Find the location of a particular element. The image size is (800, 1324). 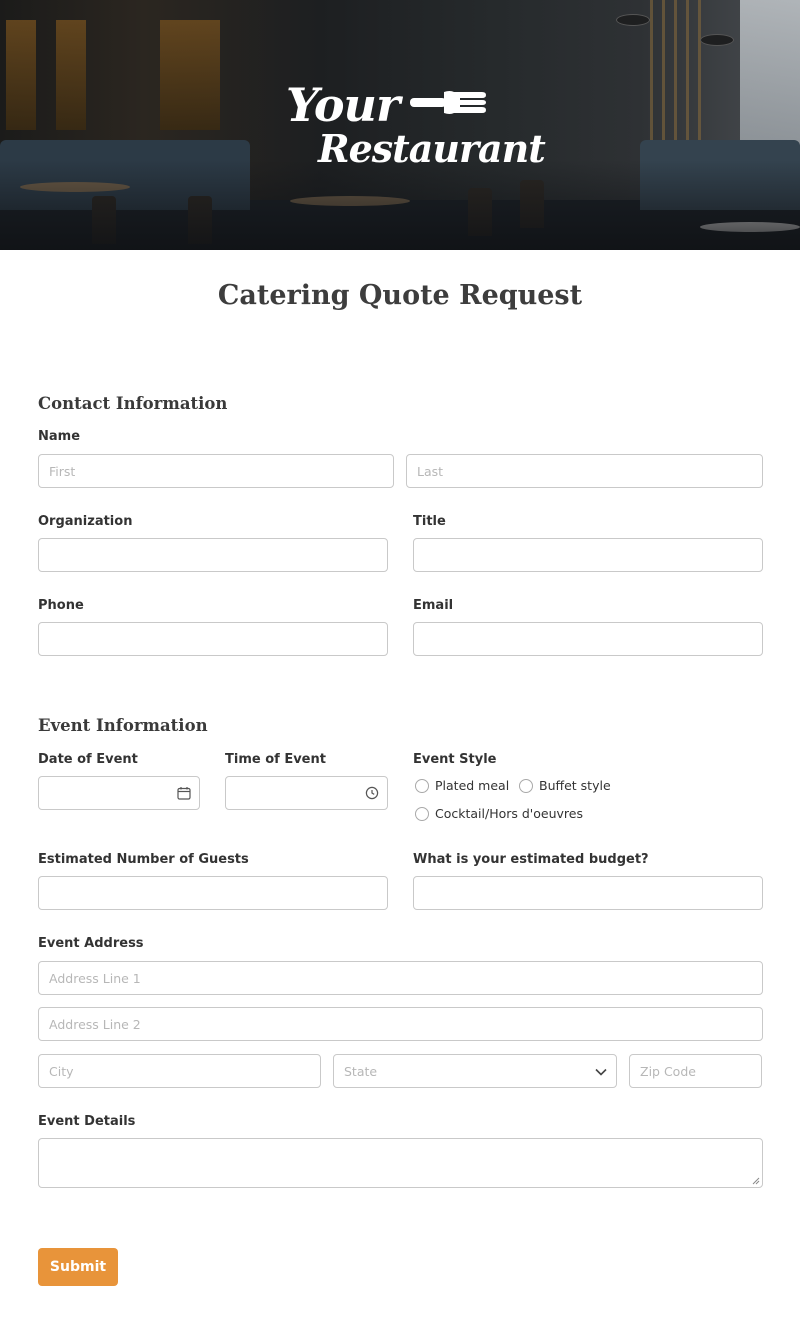

last-name-input is located at coordinates (584, 471).